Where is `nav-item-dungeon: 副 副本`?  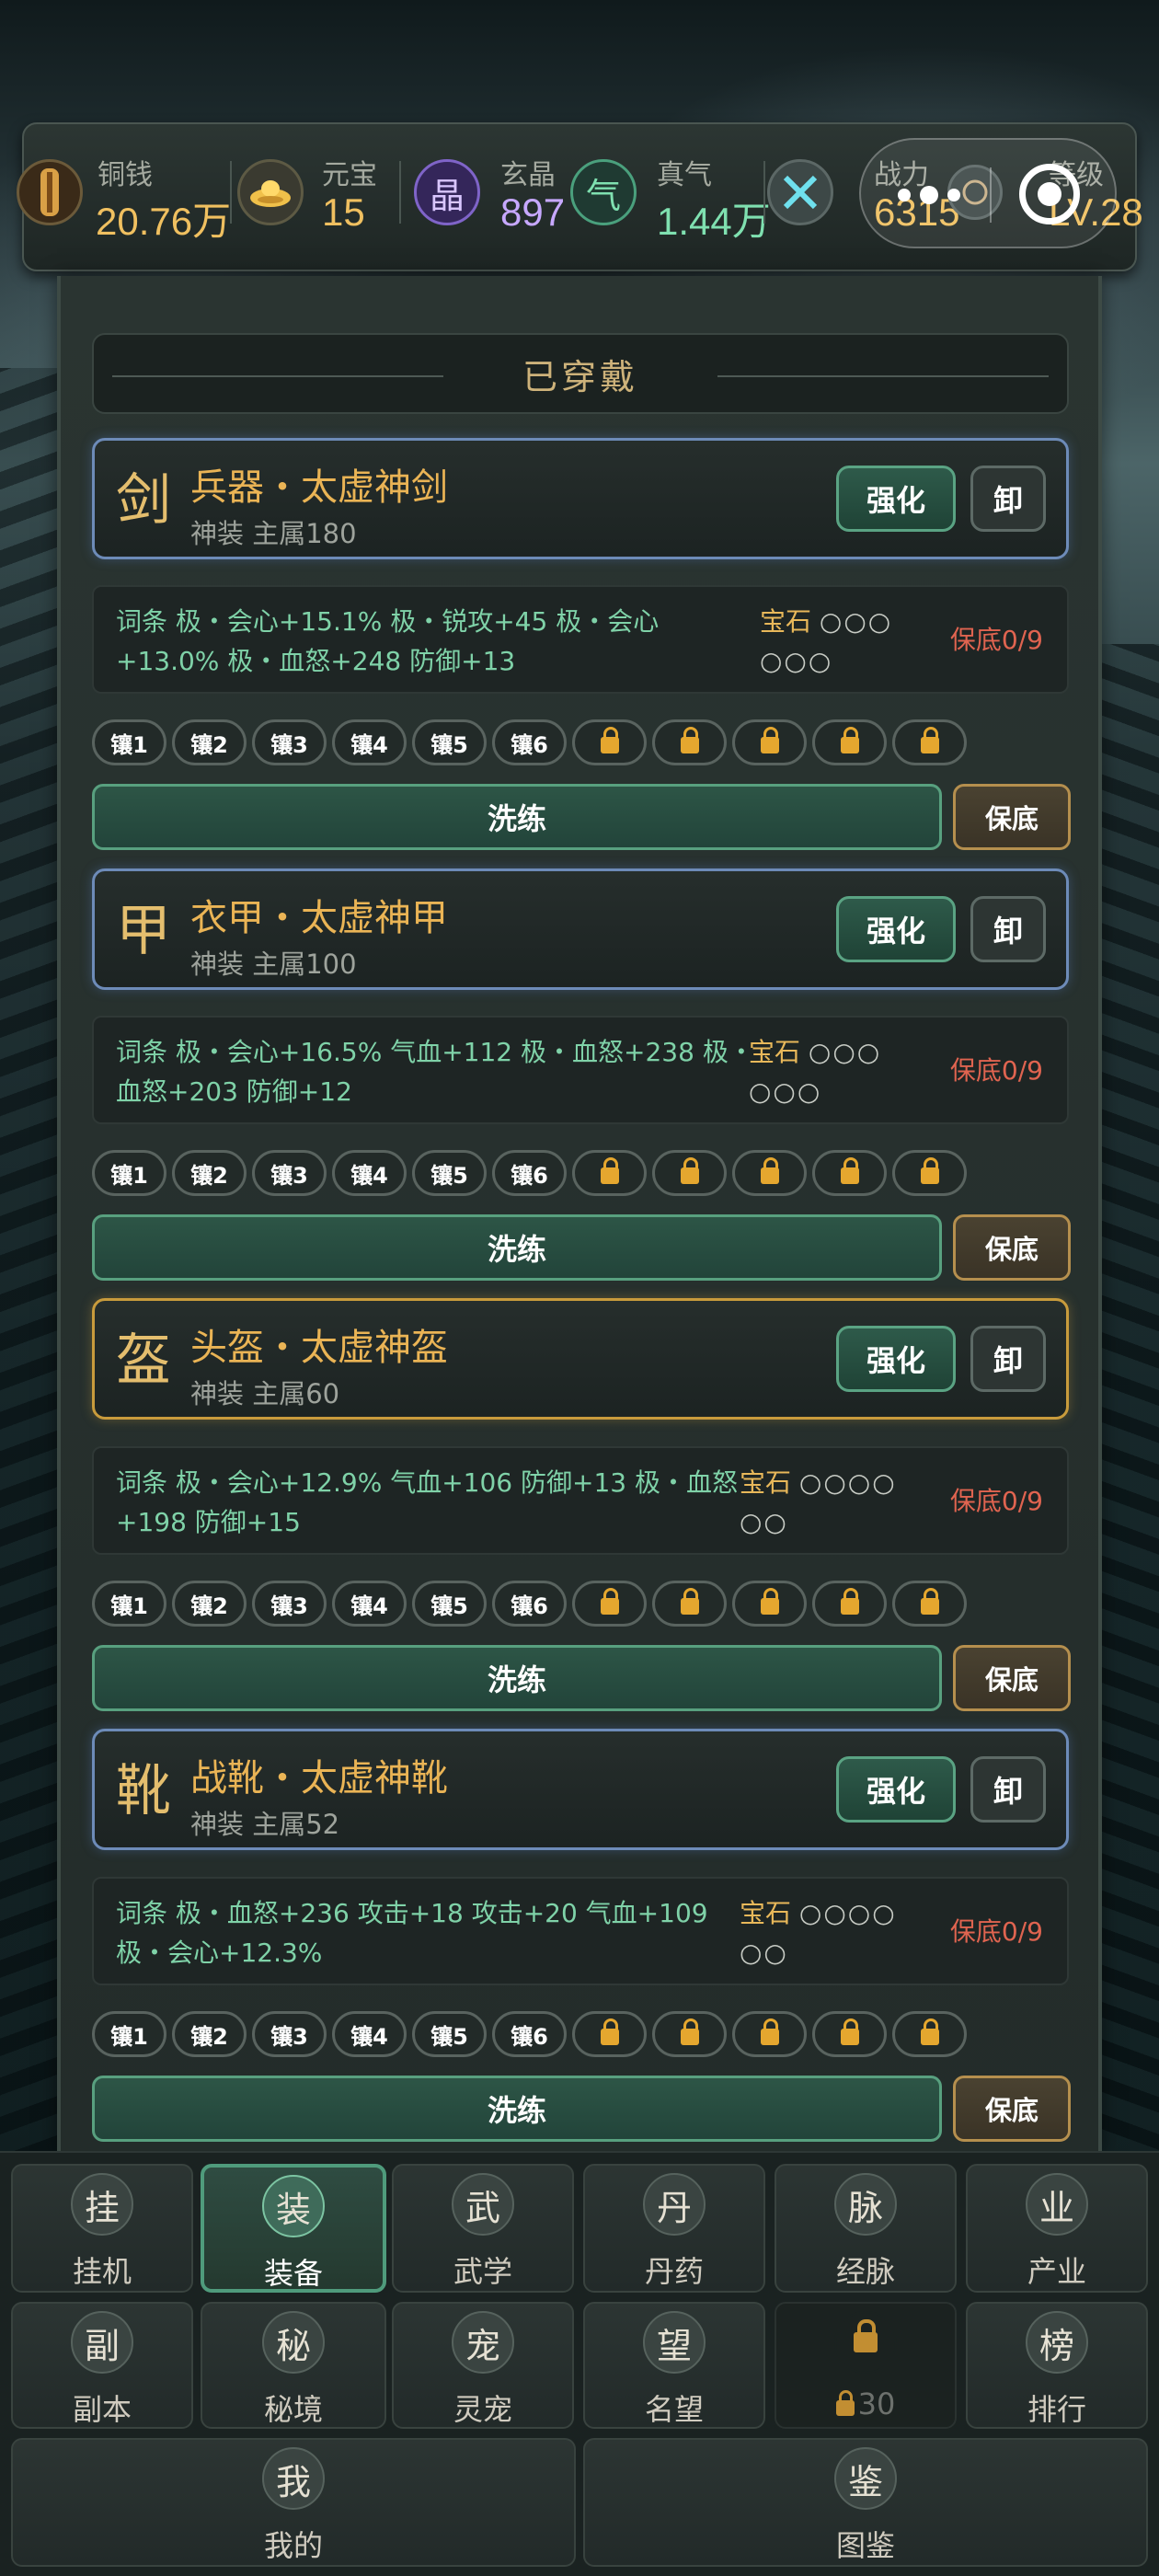
nav-item-dungeon: 副 副本 is located at coordinates (102, 2365).